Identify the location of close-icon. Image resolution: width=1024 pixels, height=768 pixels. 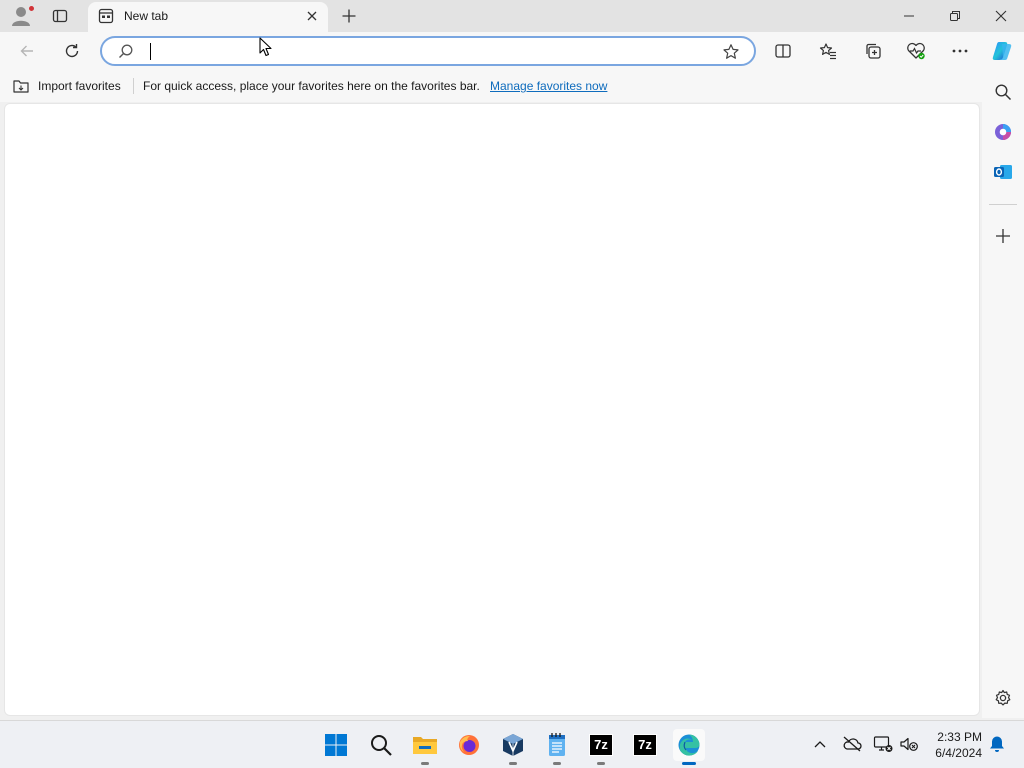
(312, 16).